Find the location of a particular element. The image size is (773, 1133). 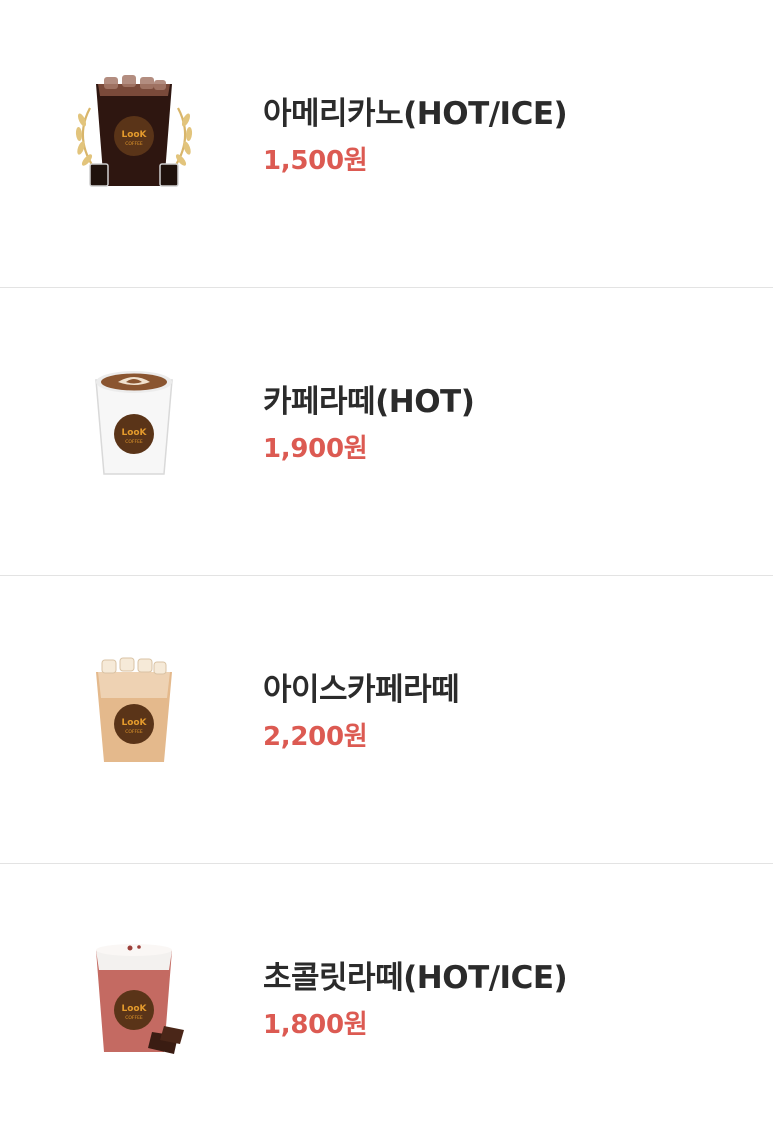

iced-latte-icon: LooK COFFEE is located at coordinates (134, 718).